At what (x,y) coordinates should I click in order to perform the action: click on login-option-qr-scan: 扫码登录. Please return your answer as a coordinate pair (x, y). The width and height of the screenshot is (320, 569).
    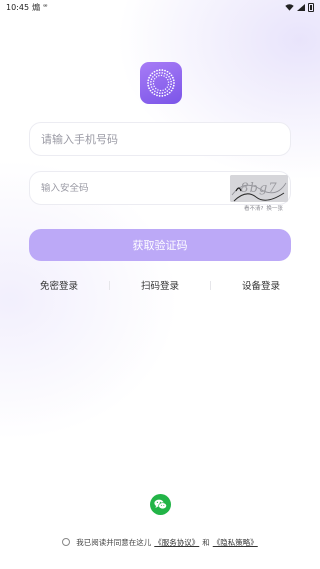
    Looking at the image, I should click on (160, 285).